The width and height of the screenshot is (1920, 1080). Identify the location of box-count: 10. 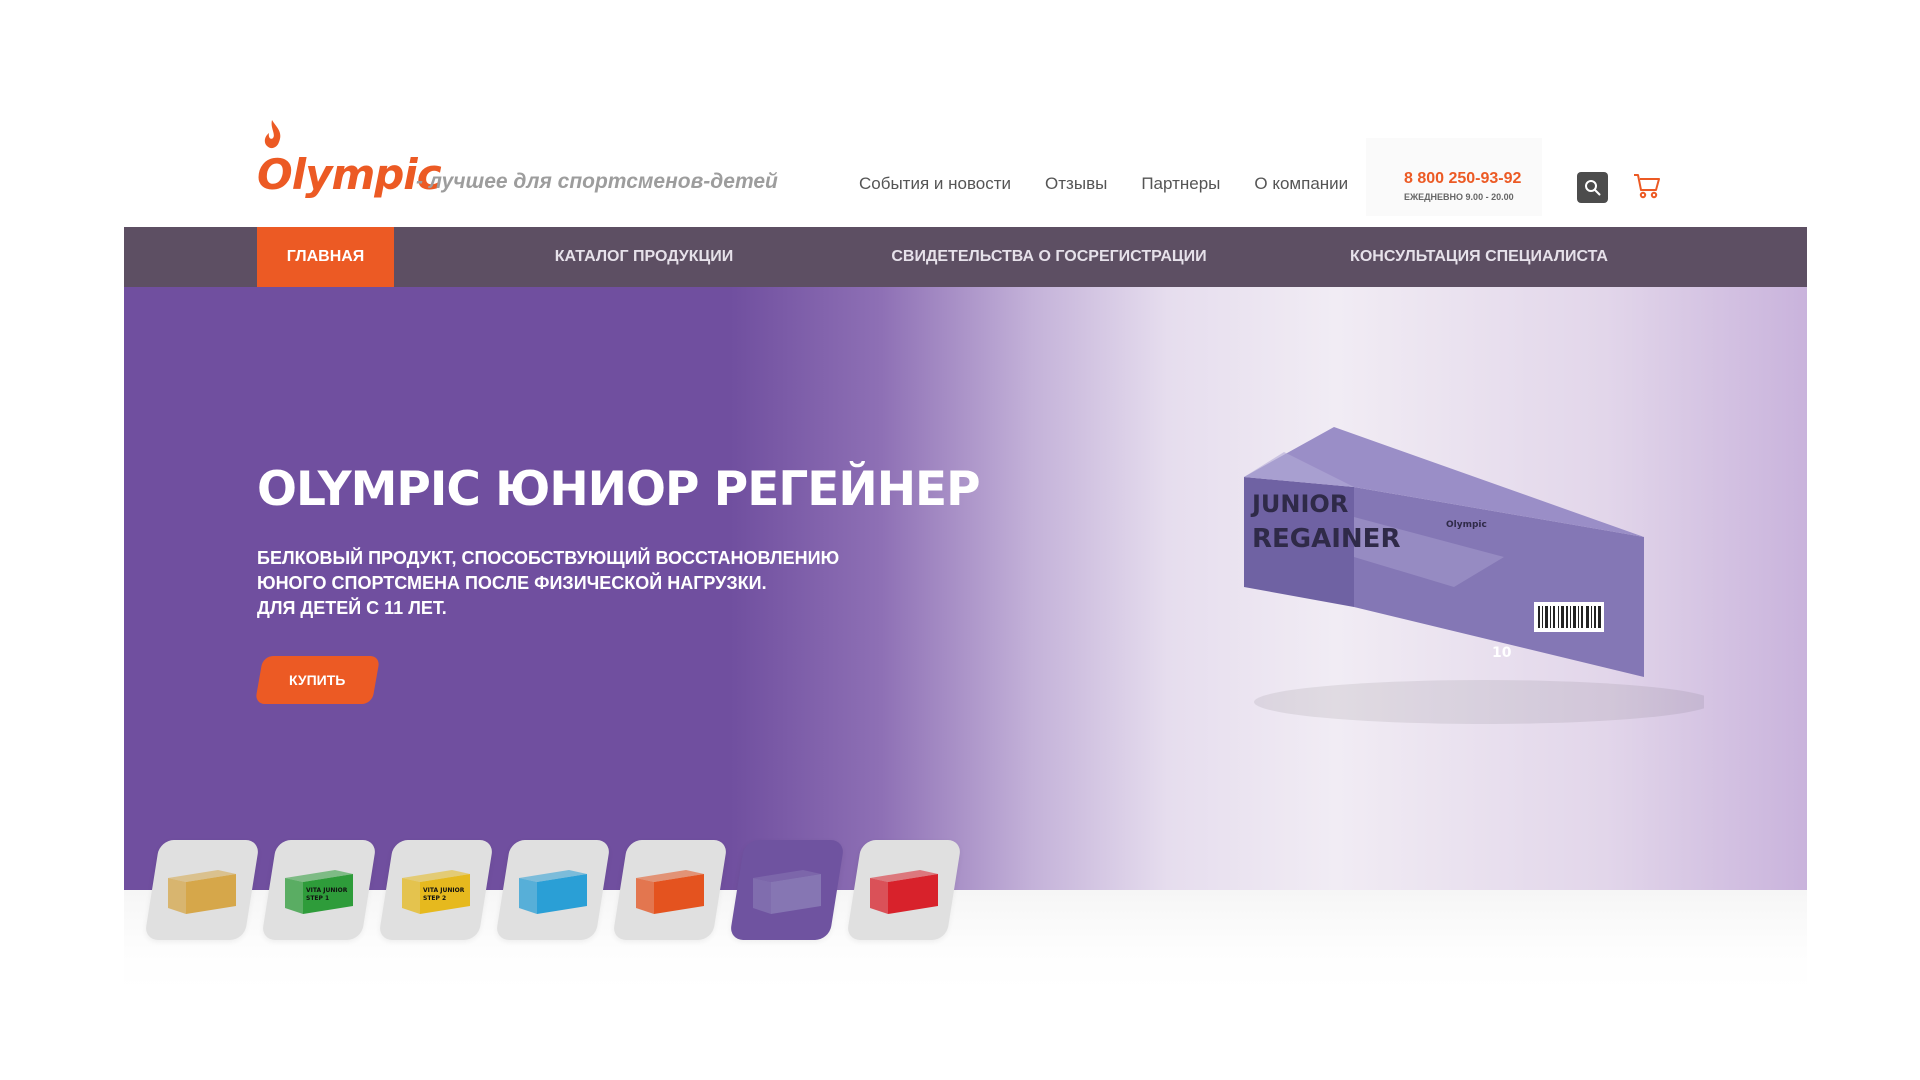
(1502, 653).